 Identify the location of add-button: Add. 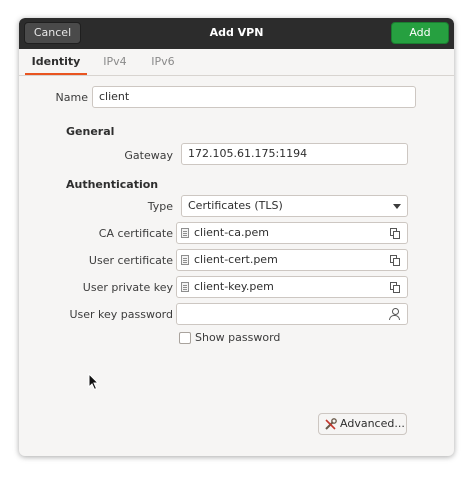
(420, 33).